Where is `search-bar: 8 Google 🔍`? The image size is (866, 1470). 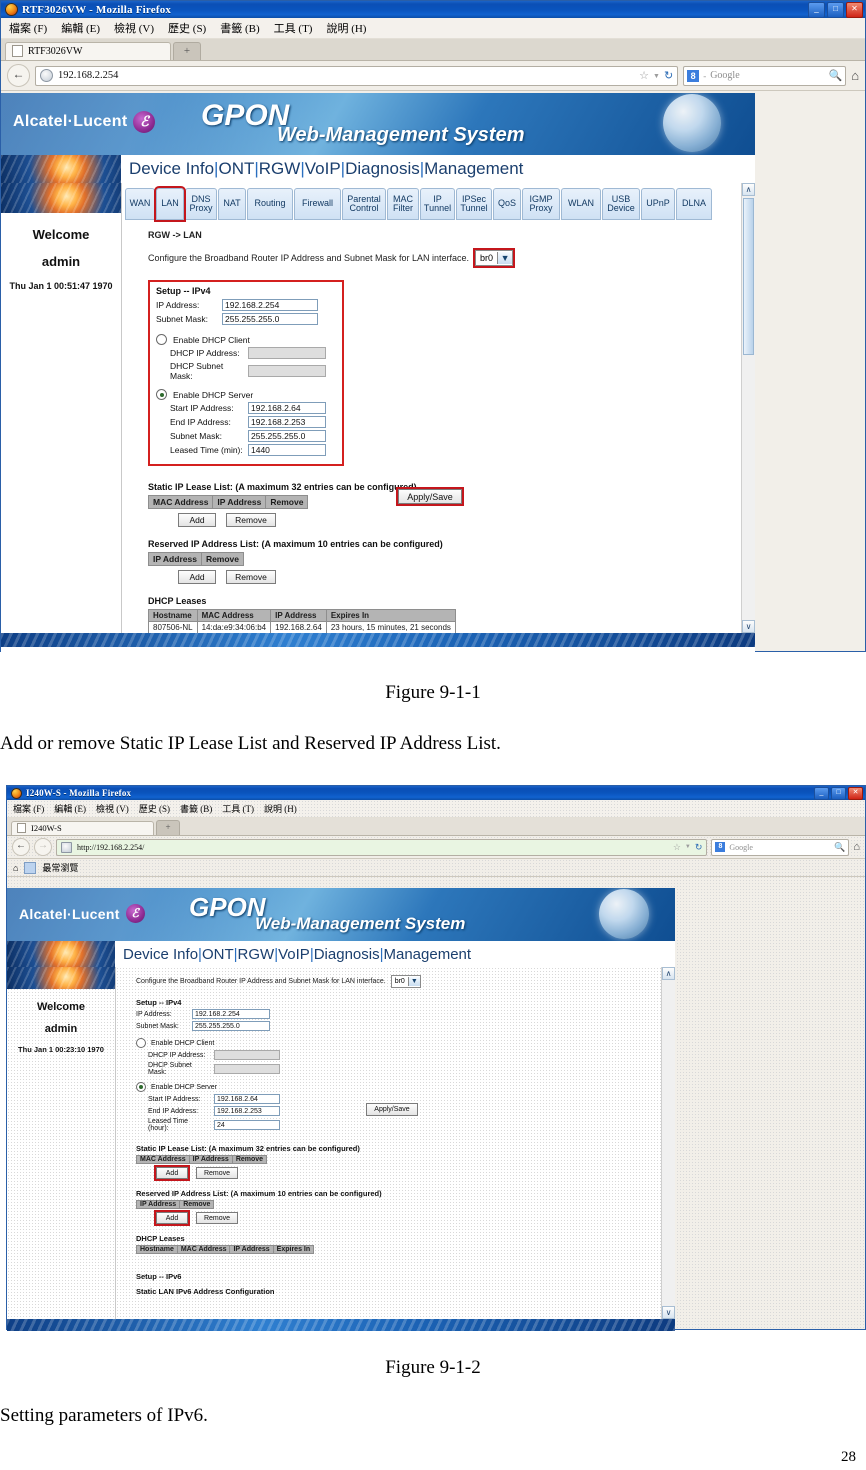
search-bar: 8 Google 🔍 is located at coordinates (780, 847).